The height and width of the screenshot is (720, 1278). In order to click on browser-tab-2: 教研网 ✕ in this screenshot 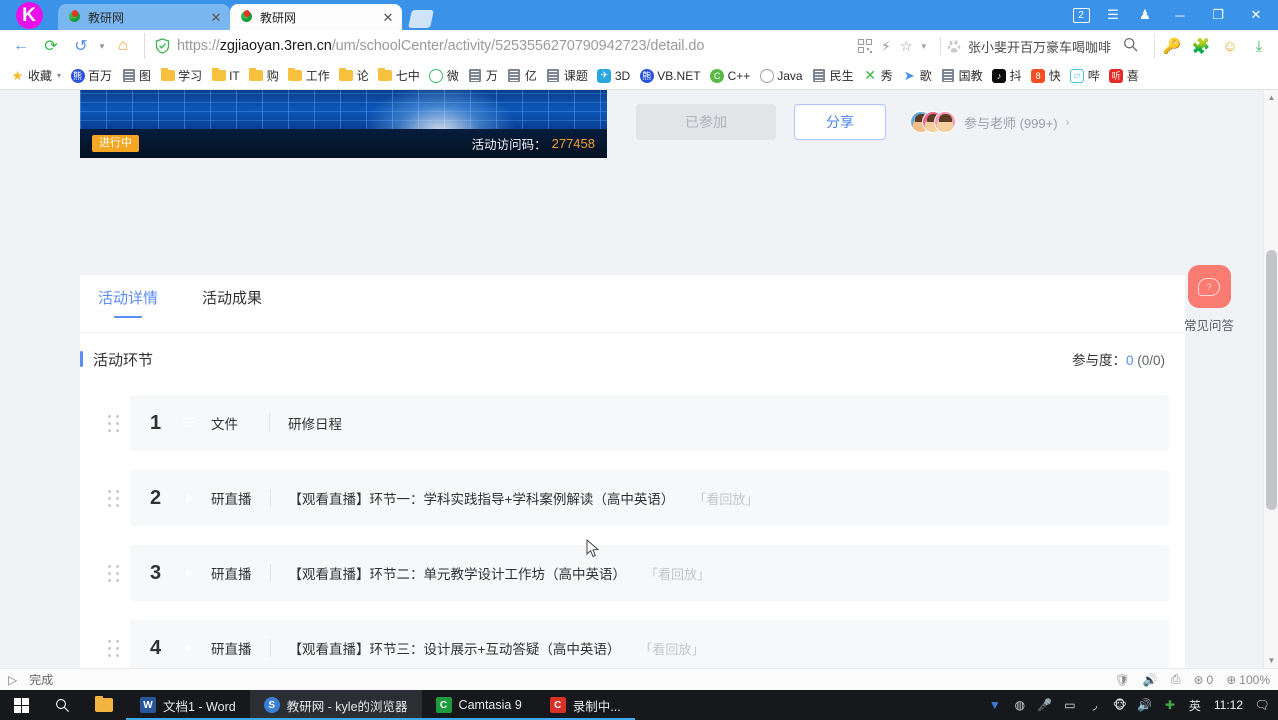, I will do `click(316, 17)`.